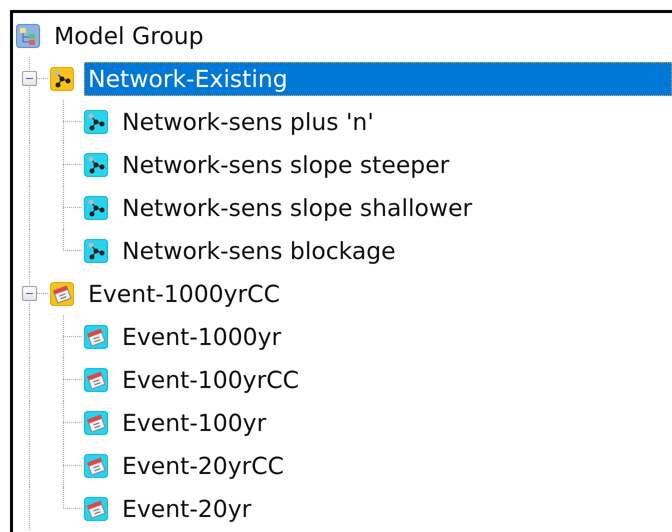 This screenshot has height=532, width=672. Describe the element at coordinates (28, 36) in the screenshot. I see `tree-diagram-icon` at that location.